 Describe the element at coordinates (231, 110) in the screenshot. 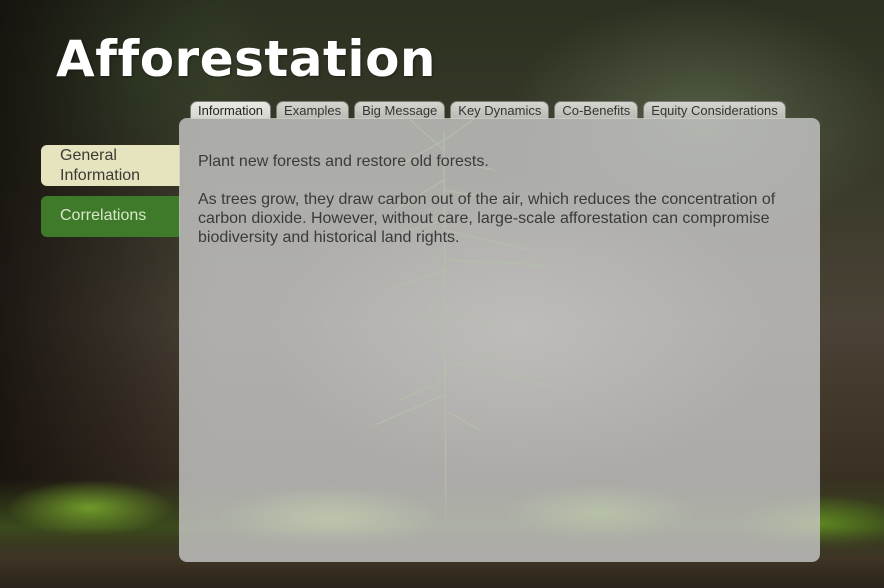

I see `tab-information: Information` at that location.